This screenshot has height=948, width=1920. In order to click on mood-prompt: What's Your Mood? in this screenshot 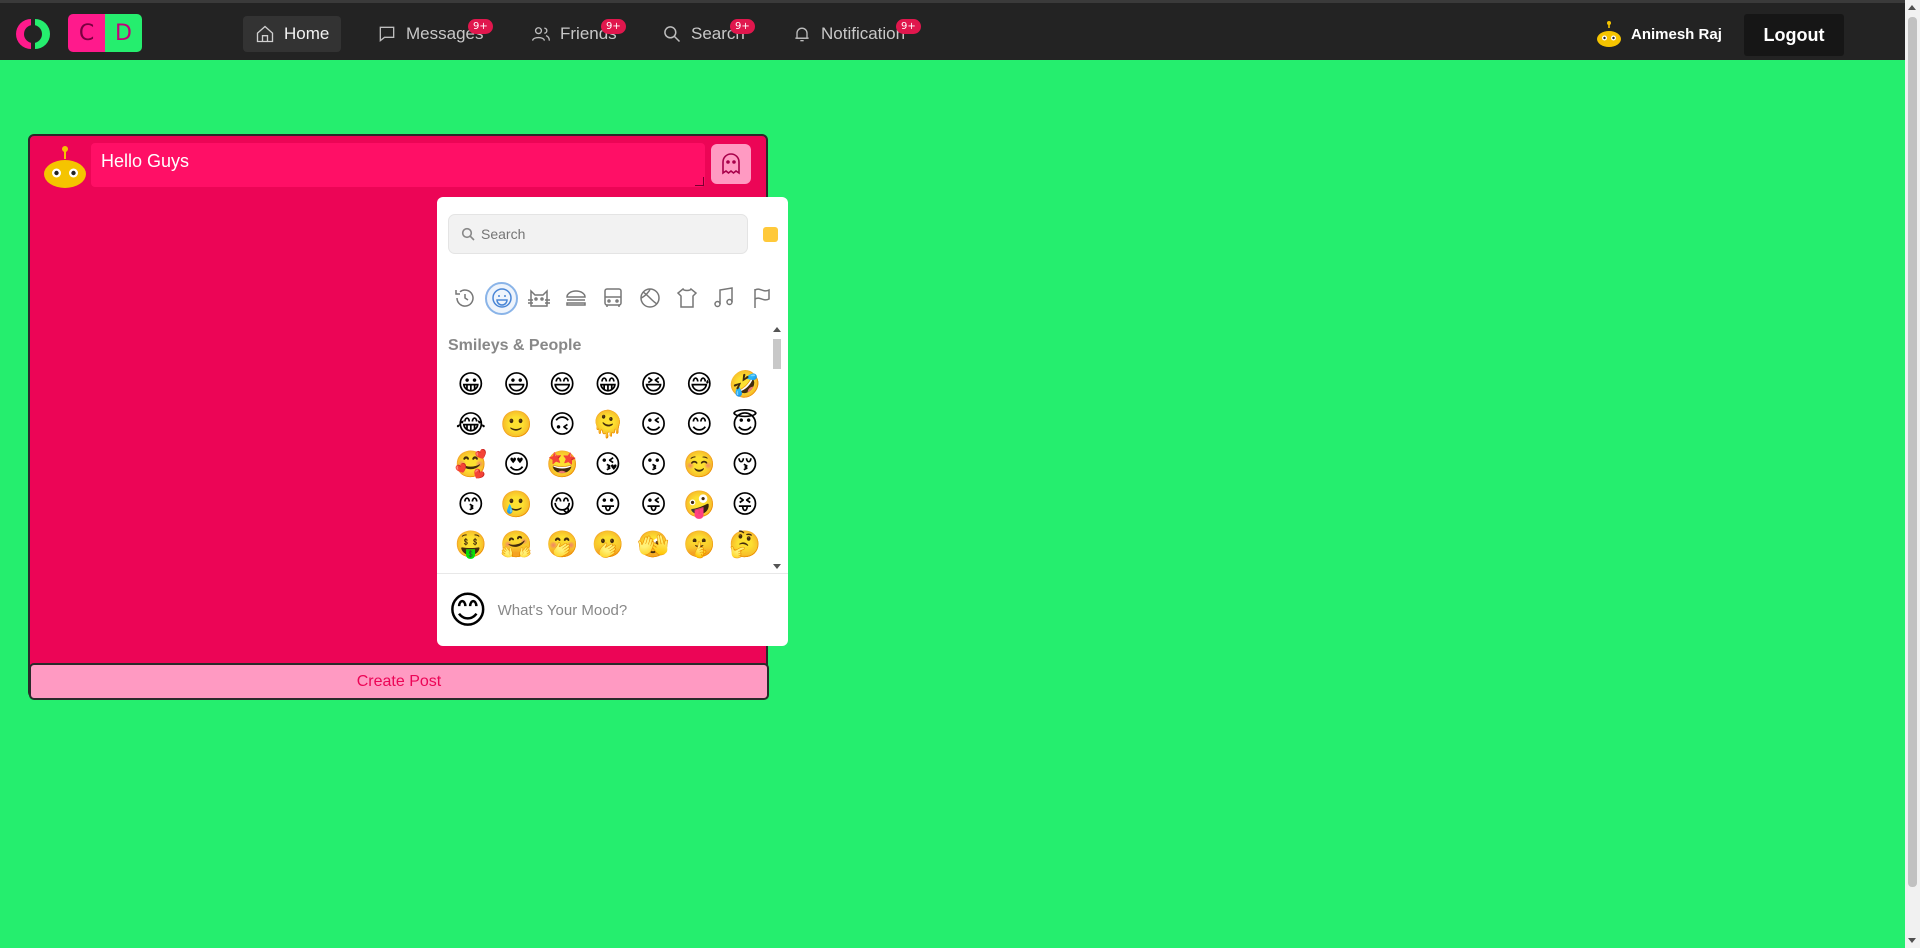, I will do `click(562, 610)`.